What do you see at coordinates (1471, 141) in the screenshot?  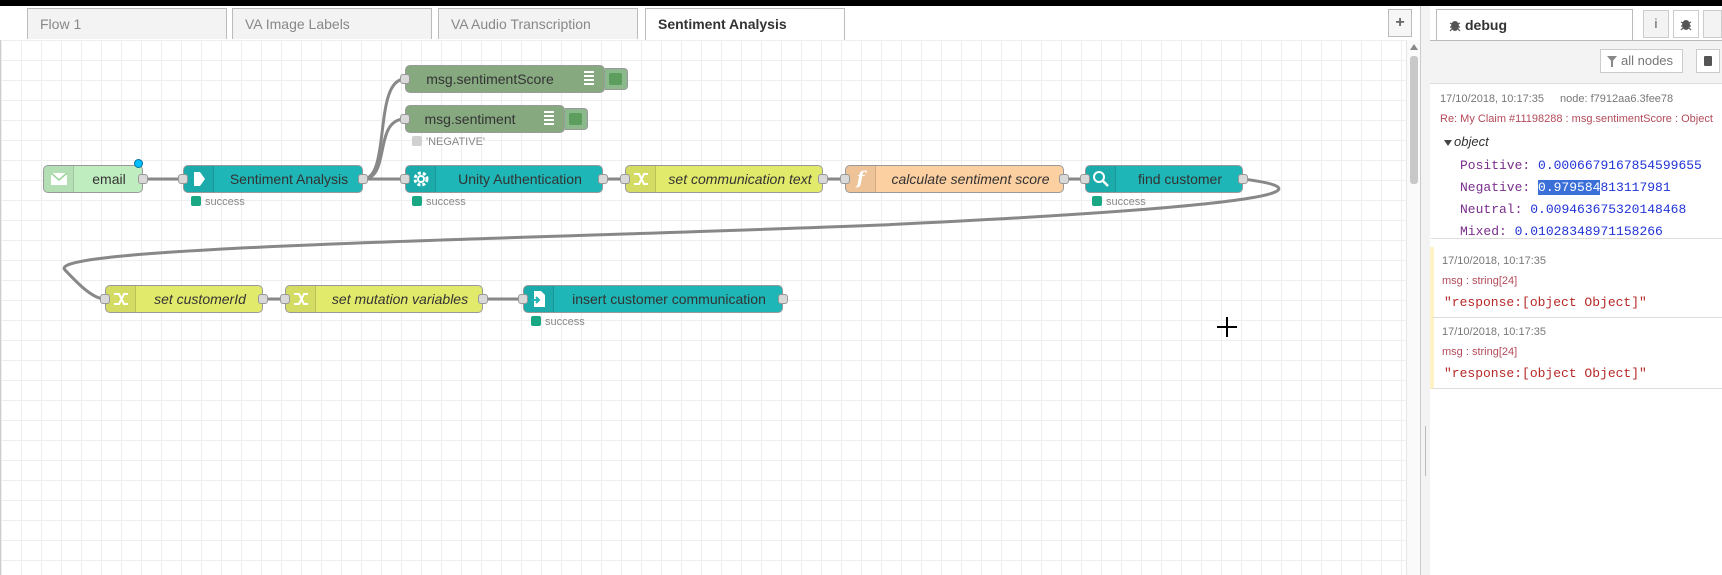 I see `object-label: object` at bounding box center [1471, 141].